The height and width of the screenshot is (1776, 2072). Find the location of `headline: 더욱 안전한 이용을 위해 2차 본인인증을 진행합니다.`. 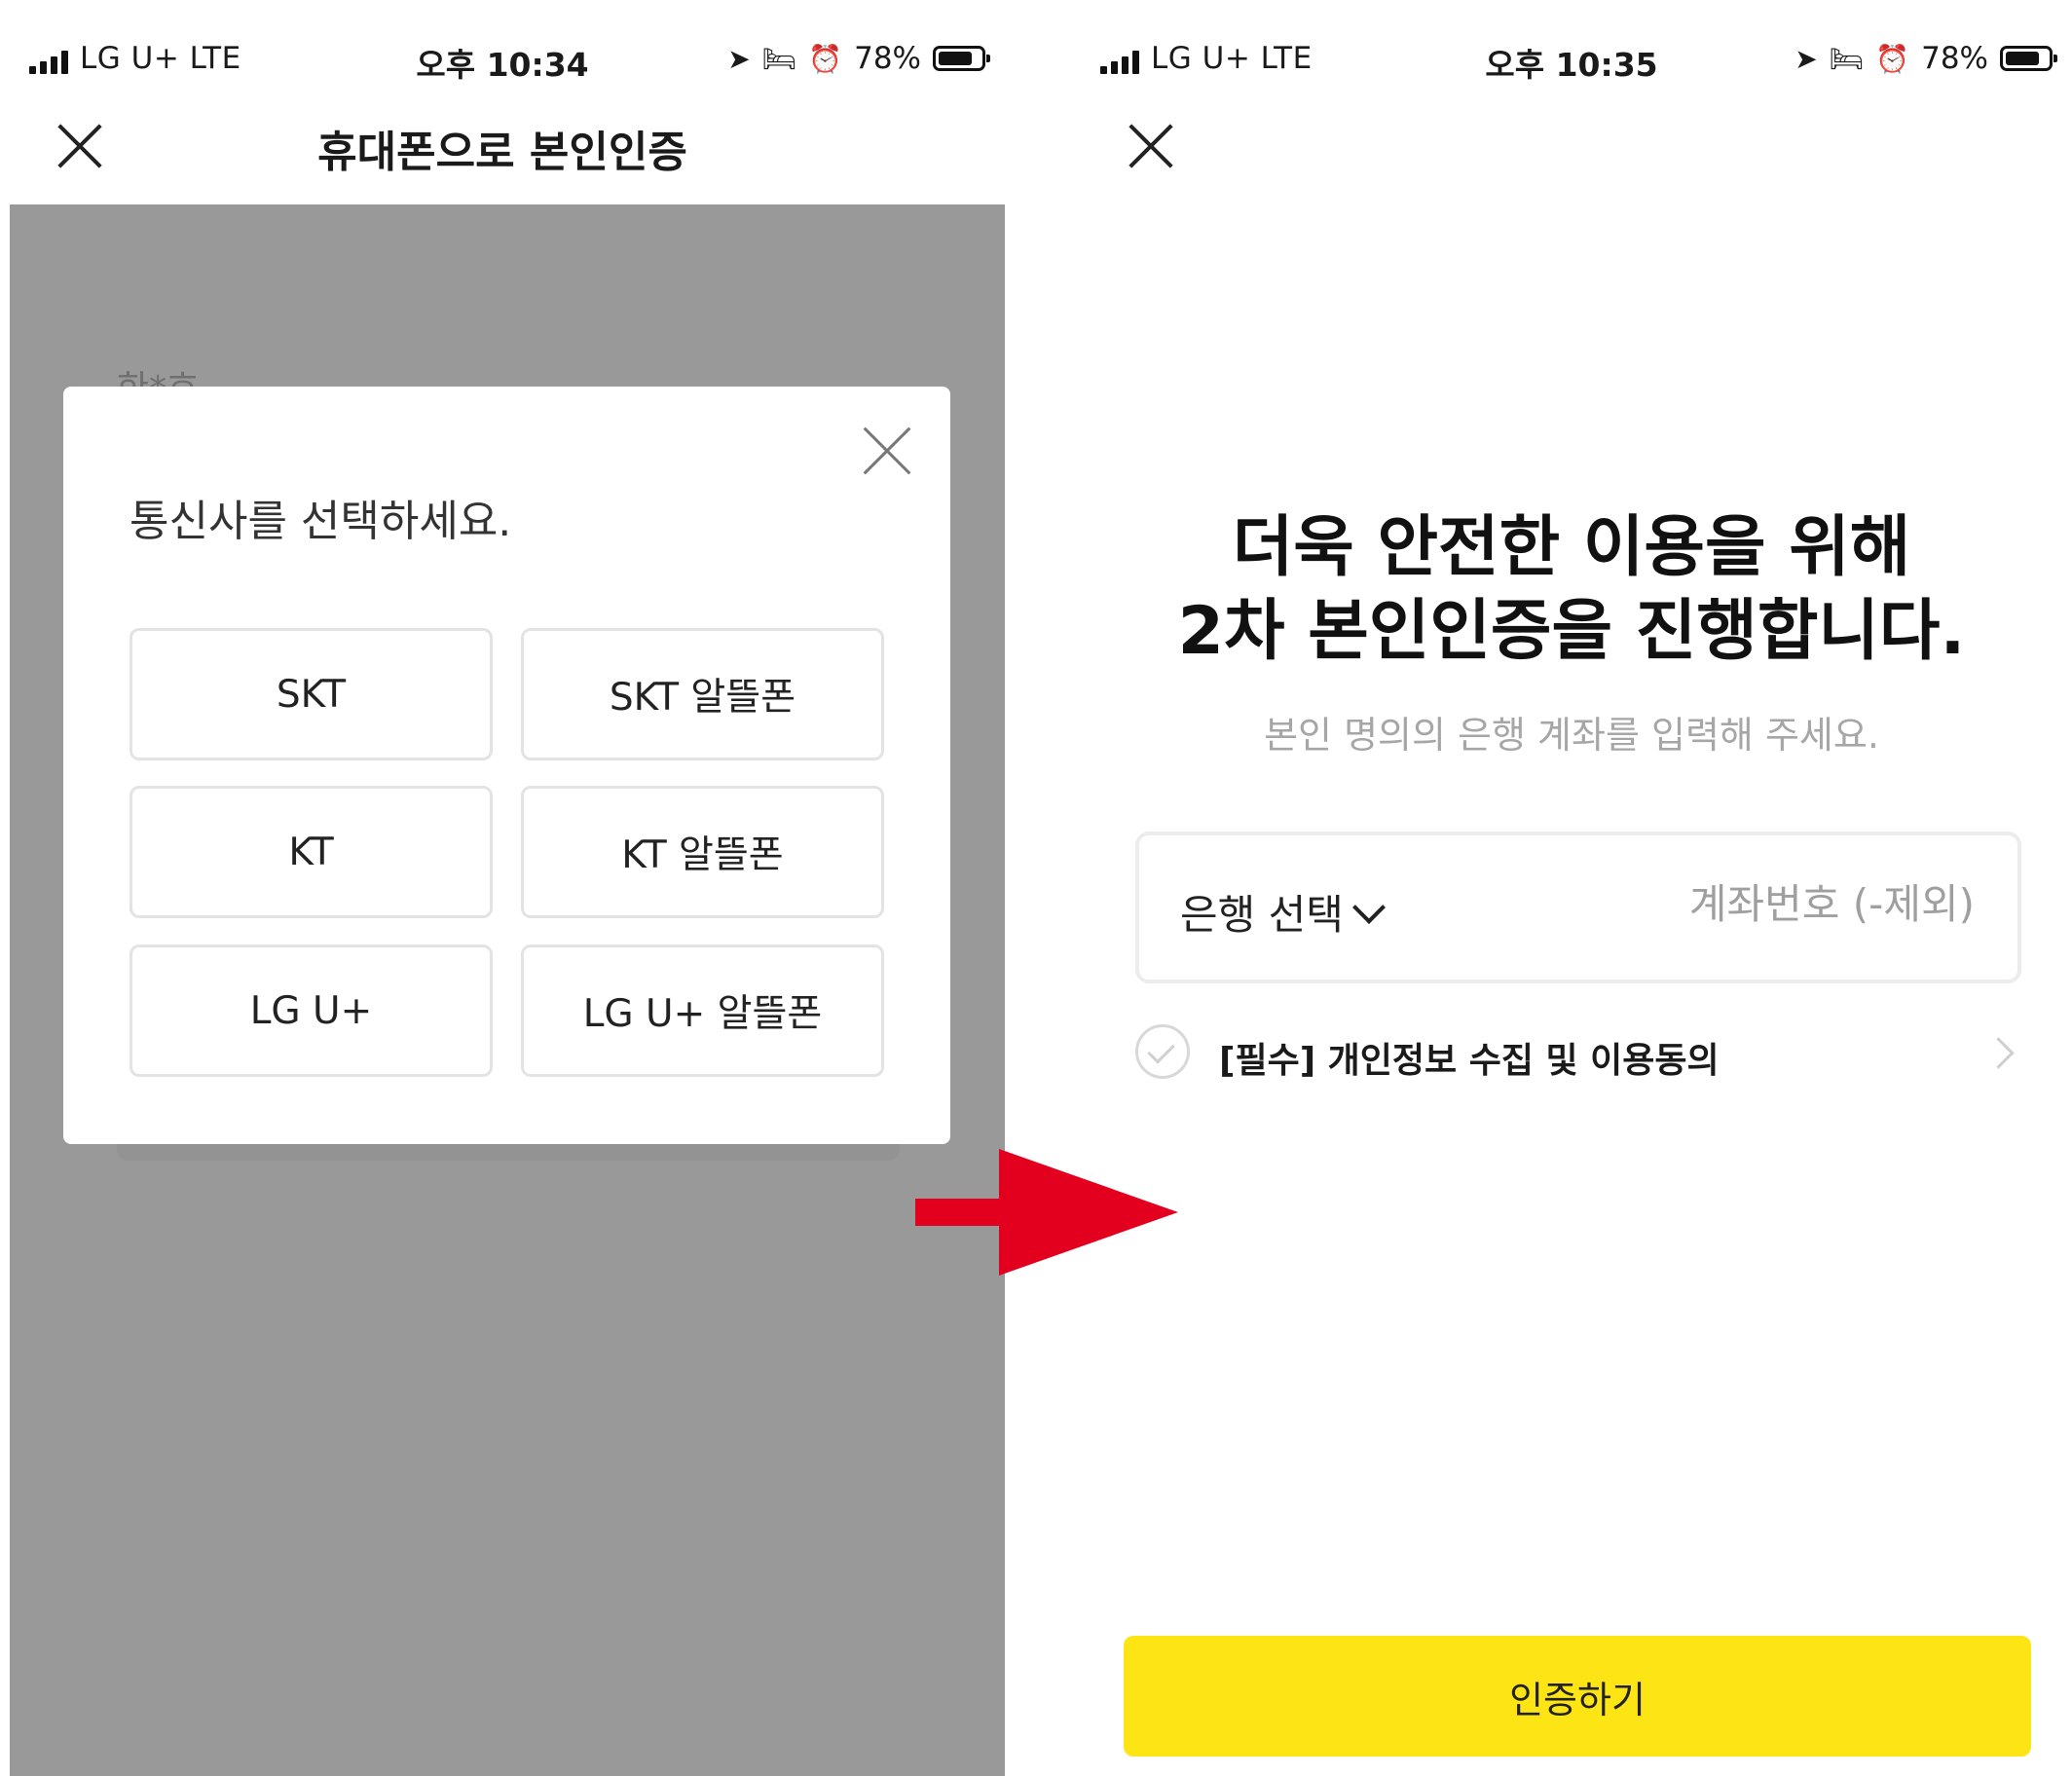

headline: 더욱 안전한 이용을 위해 2차 본인인증을 진행합니다. is located at coordinates (1571, 590).